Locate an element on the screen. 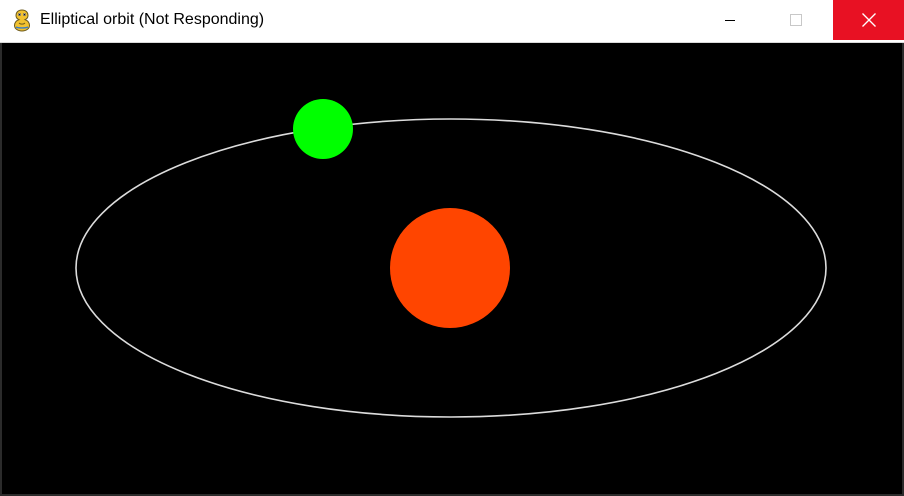  sun is located at coordinates (450, 268).